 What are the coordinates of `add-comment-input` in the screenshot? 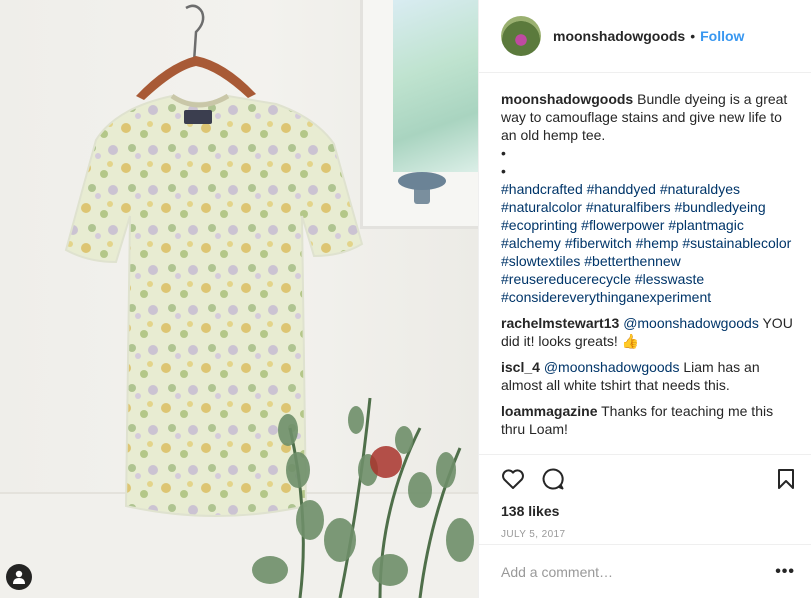 It's located at (638, 571).